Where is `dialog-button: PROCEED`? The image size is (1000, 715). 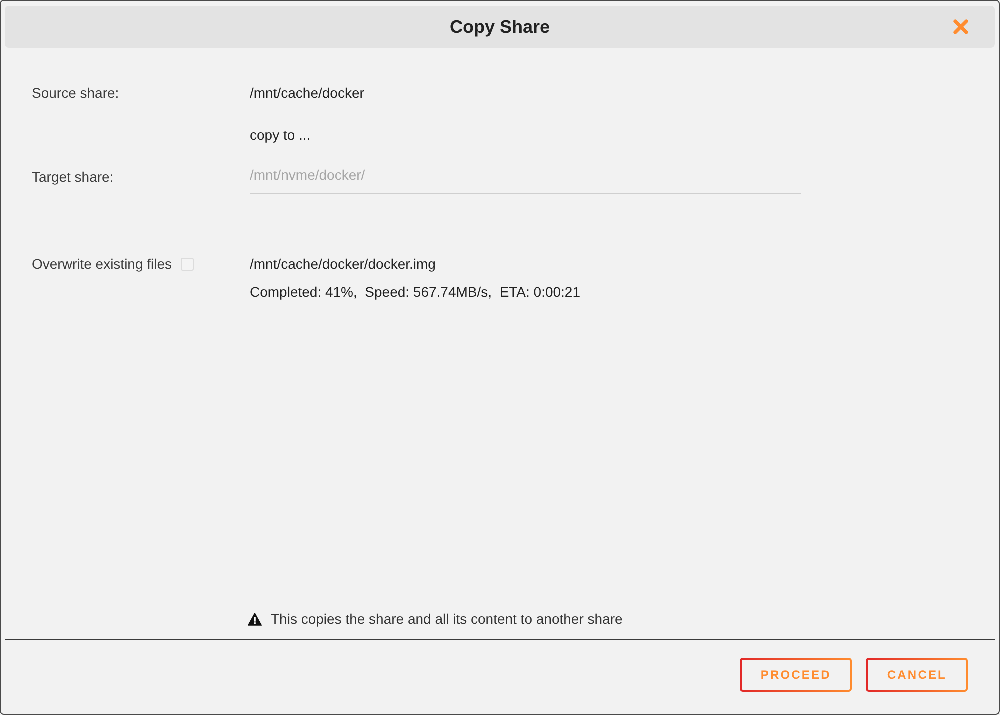 dialog-button: PROCEED is located at coordinates (796, 675).